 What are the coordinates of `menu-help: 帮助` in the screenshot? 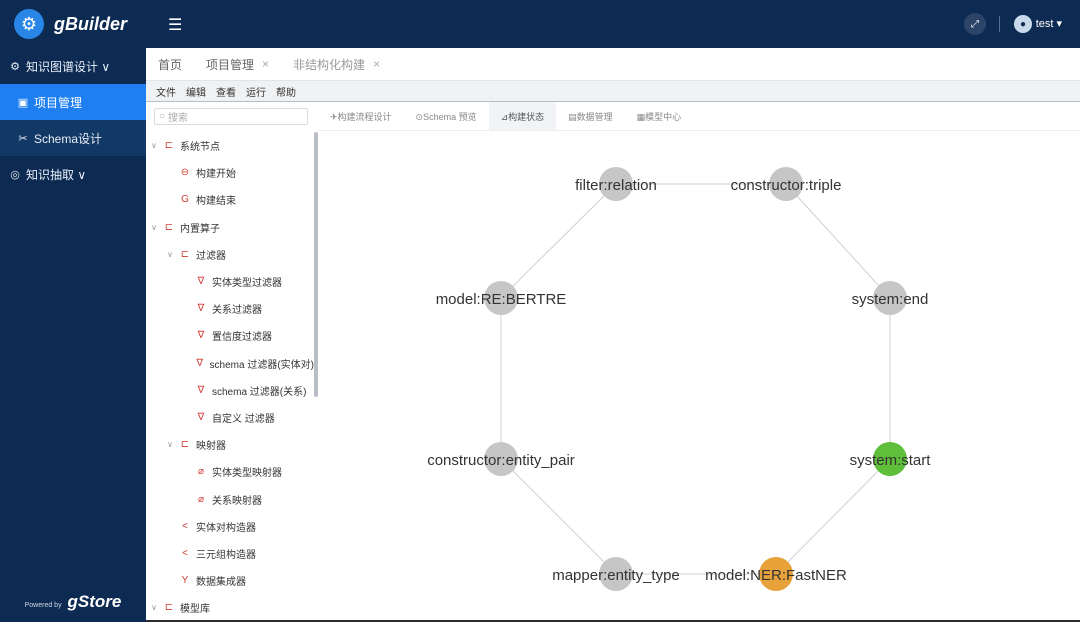 It's located at (286, 91).